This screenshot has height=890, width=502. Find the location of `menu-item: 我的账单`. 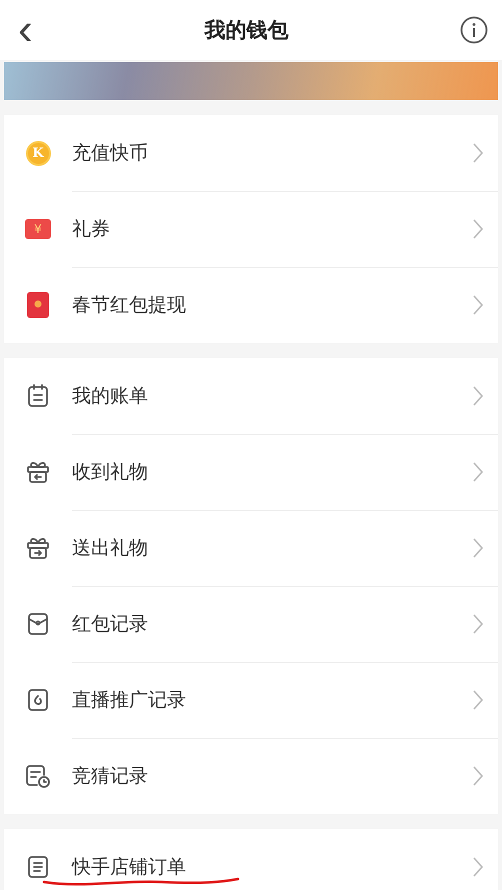

menu-item: 我的账单 is located at coordinates (110, 395).